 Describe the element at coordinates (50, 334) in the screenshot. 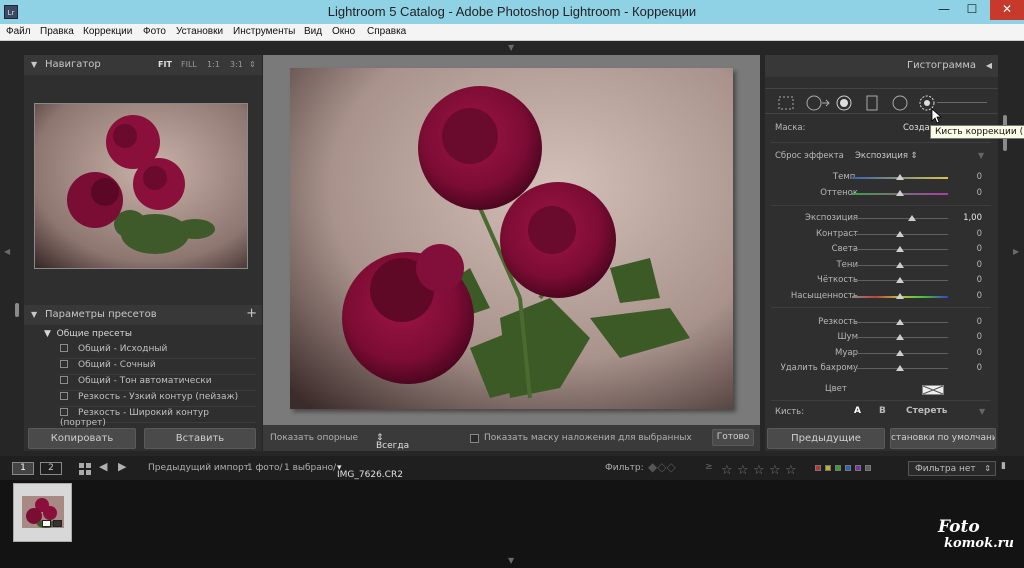

I see `expand-triangle-icon: ▼` at that location.